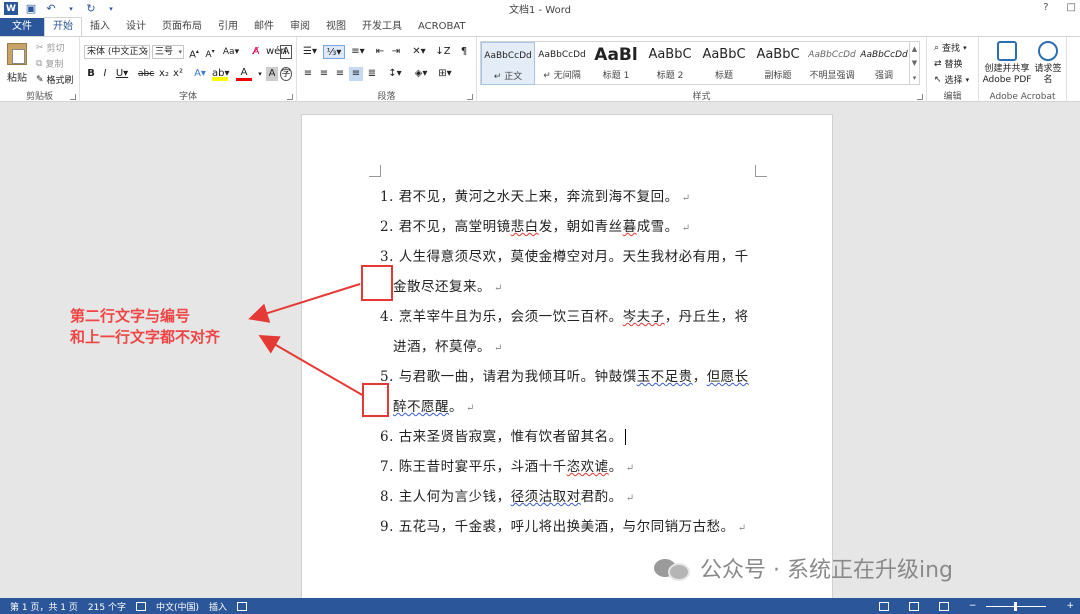  I want to click on tab-developer: 开发工具, so click(382, 27).